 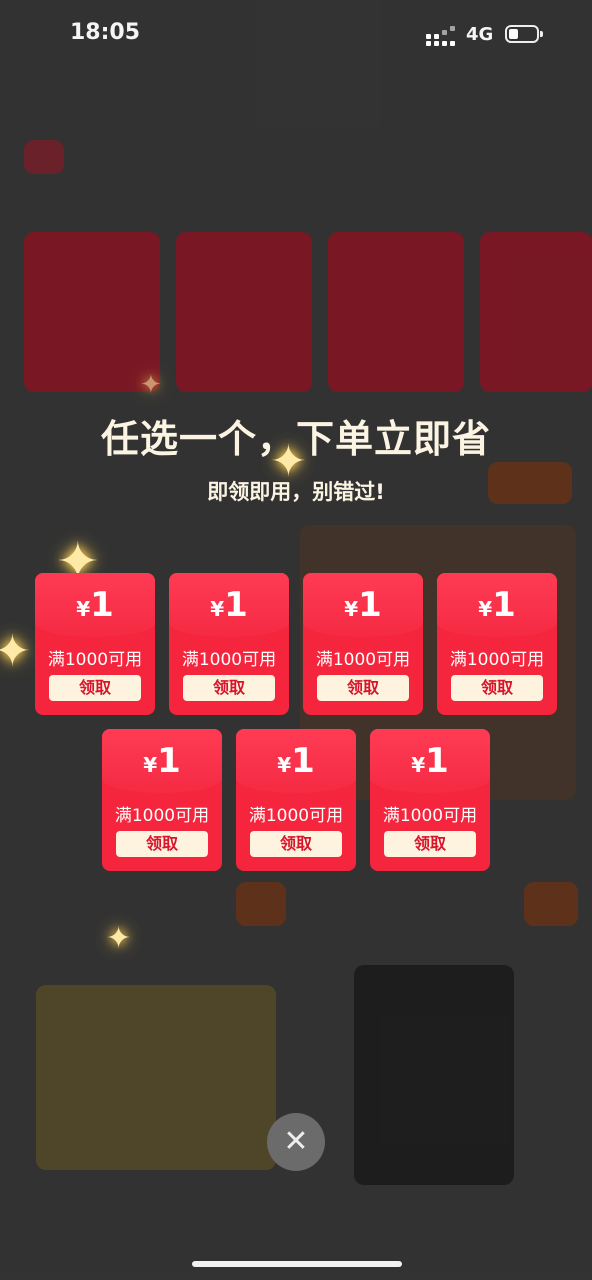 What do you see at coordinates (105, 32) in the screenshot?
I see `status-time: 18:05` at bounding box center [105, 32].